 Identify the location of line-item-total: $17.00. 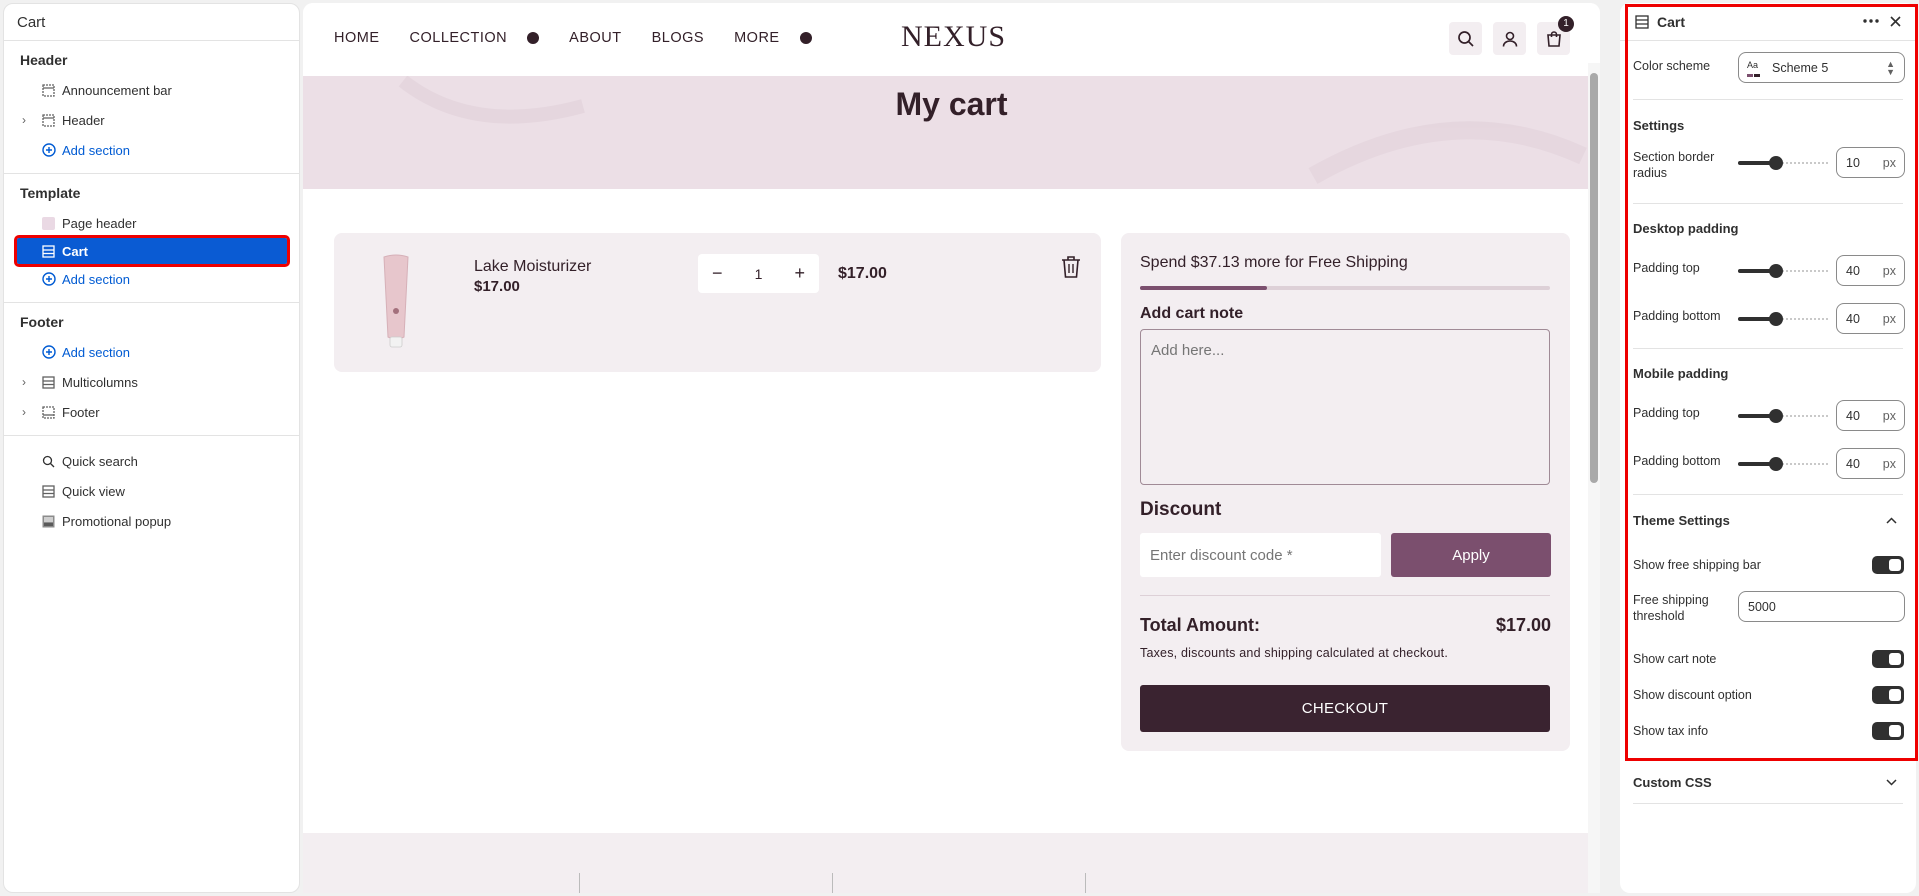
(862, 273).